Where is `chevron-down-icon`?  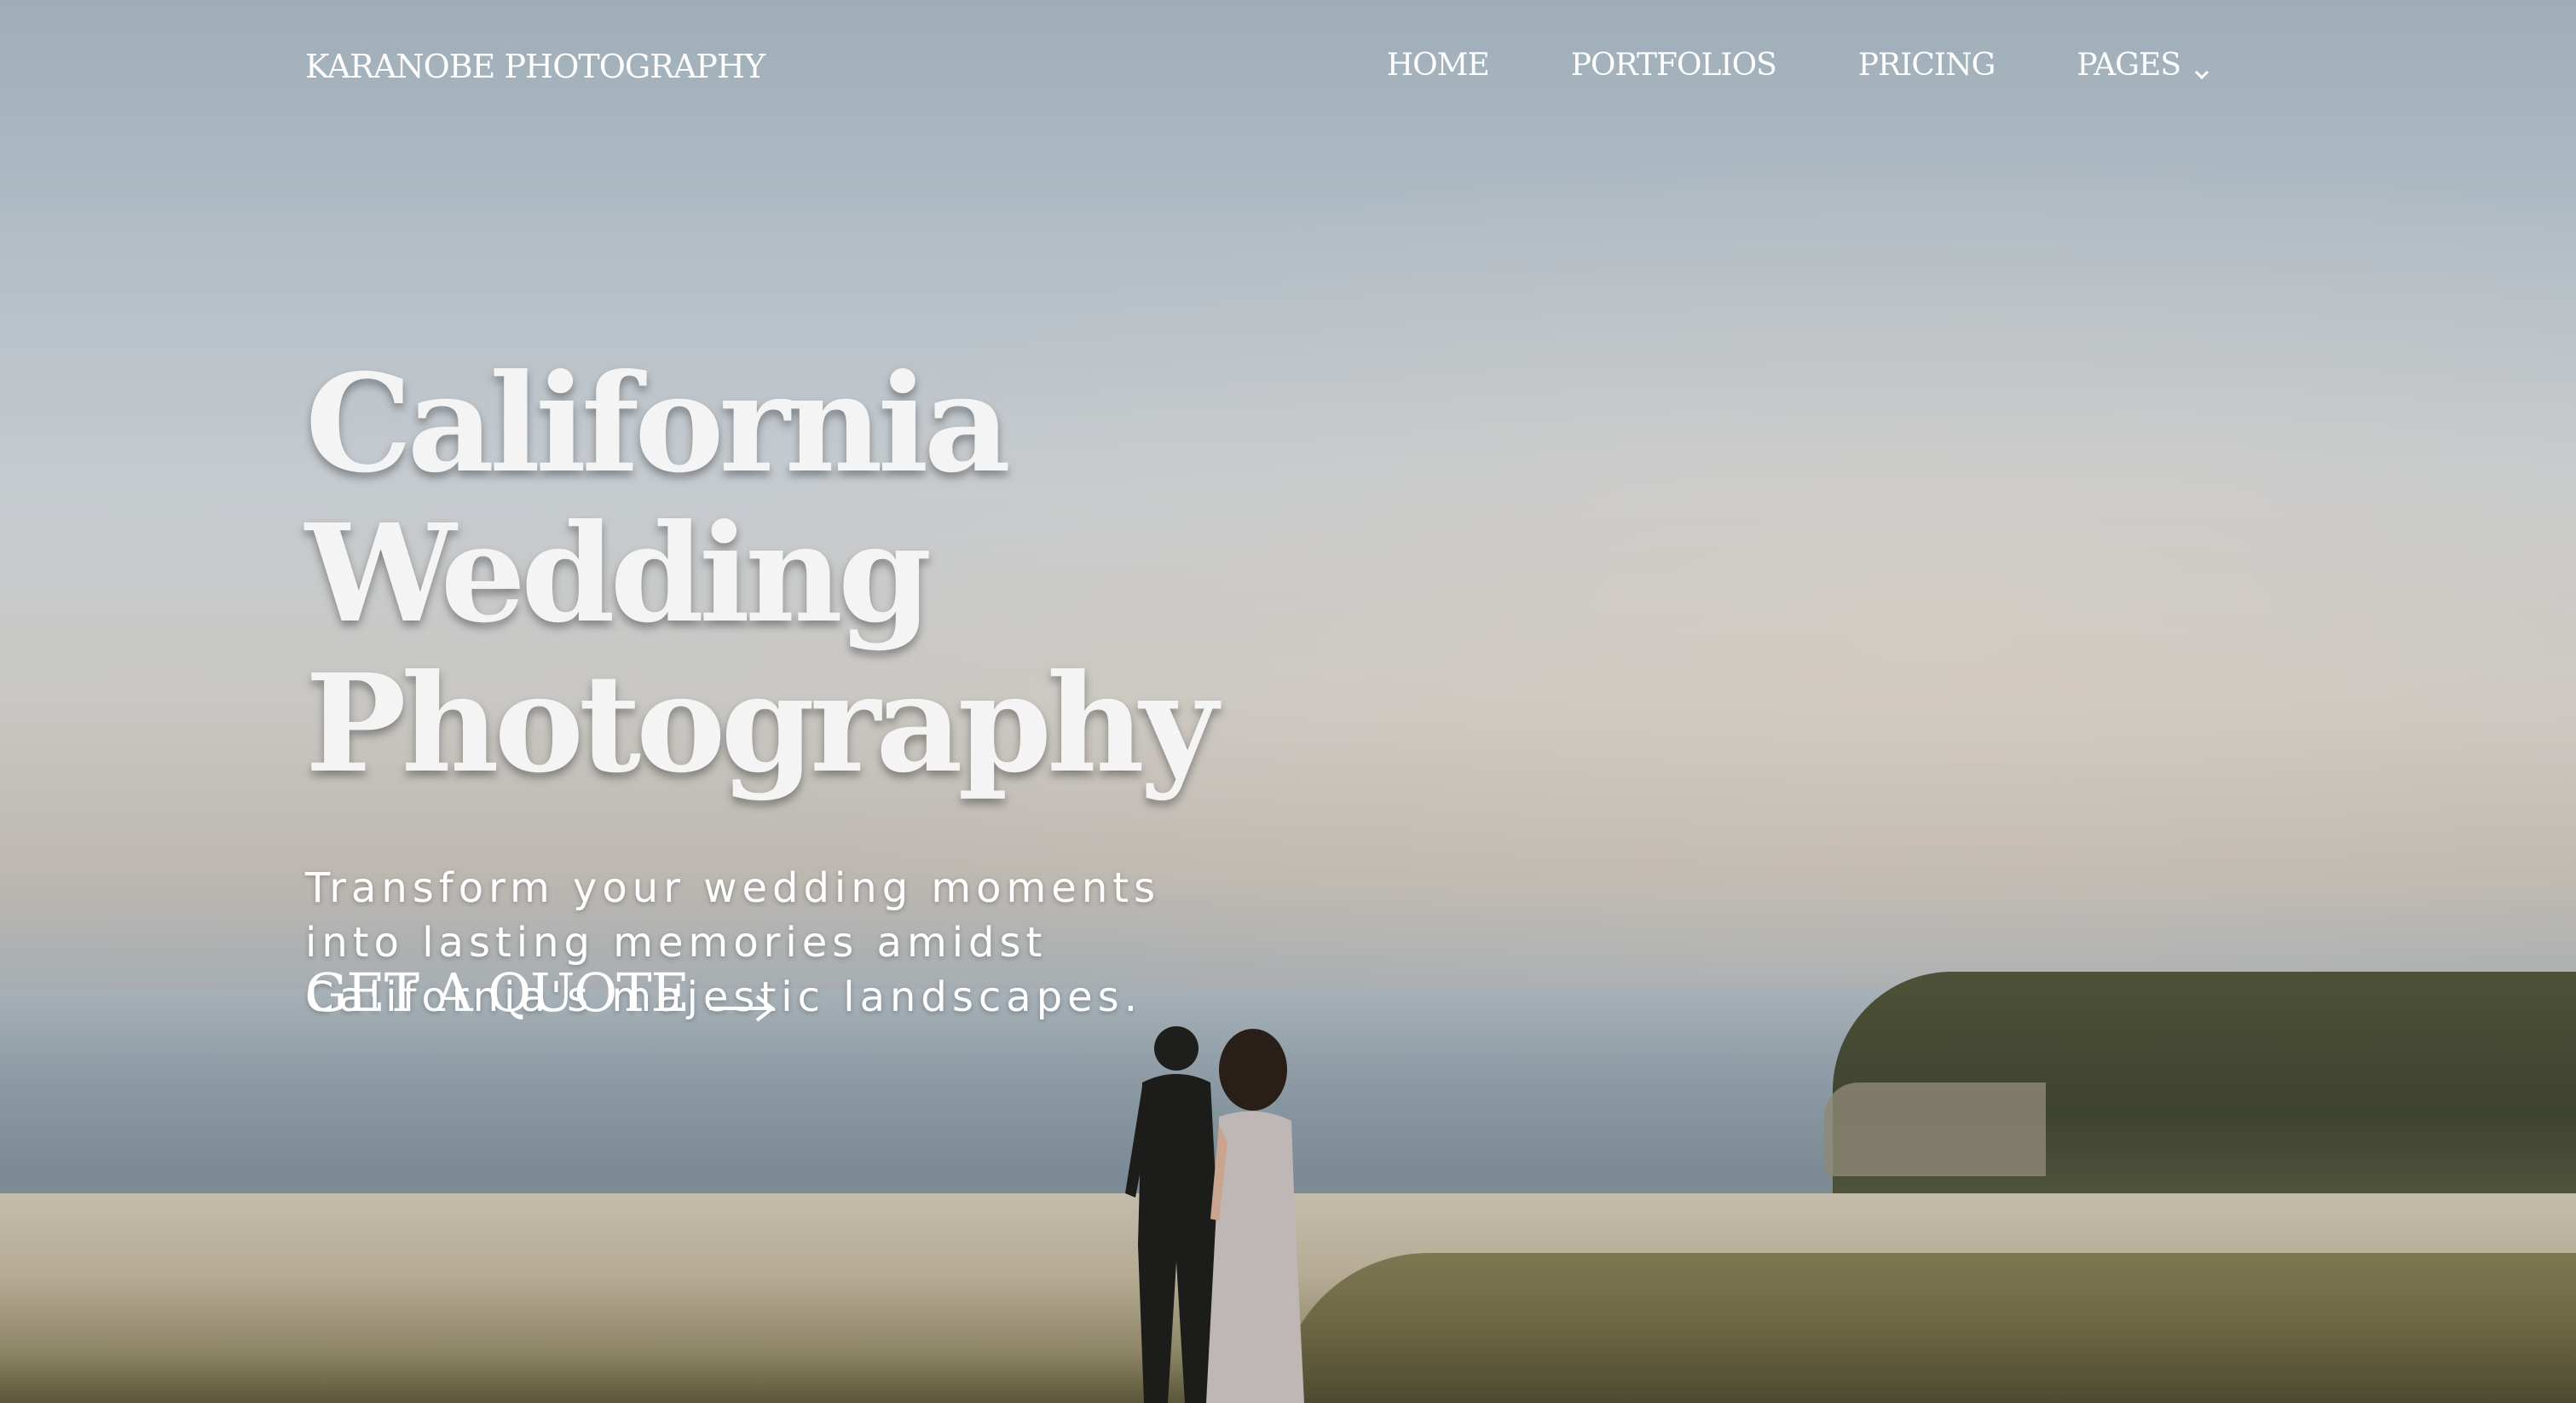 chevron-down-icon is located at coordinates (2201, 67).